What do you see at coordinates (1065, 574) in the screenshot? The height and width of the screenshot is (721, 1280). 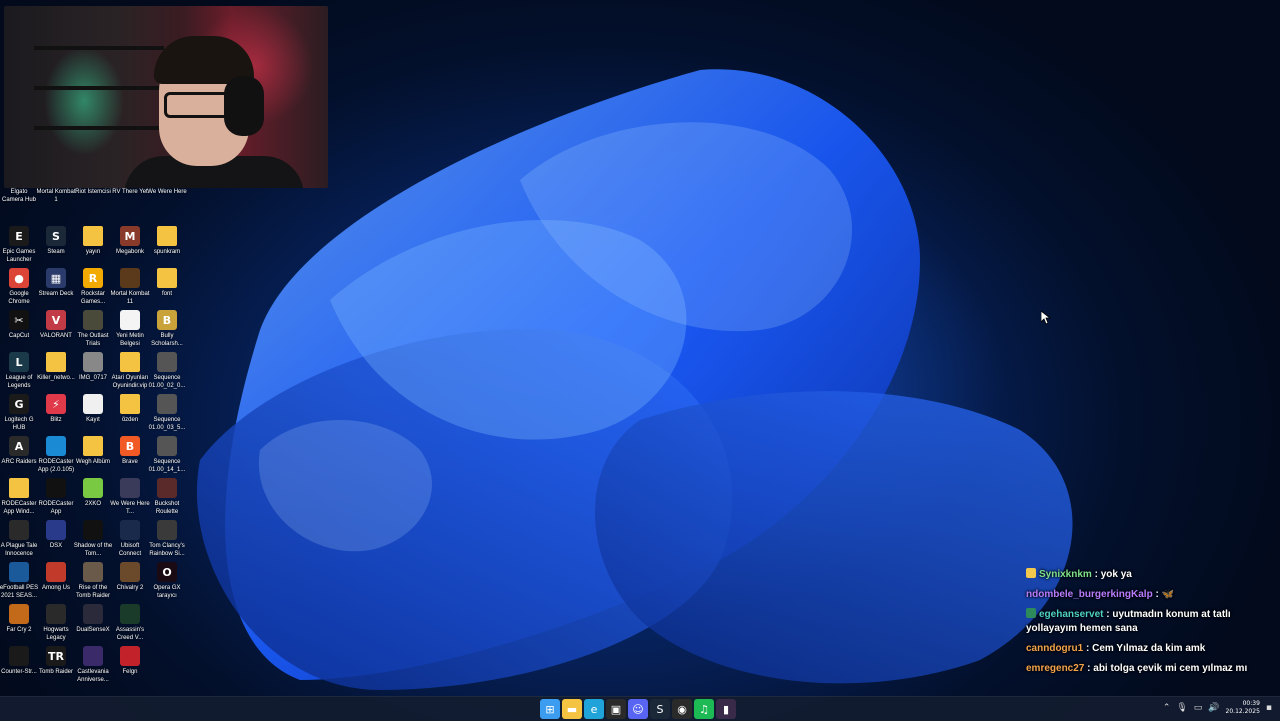 I see `chat-username: Synixknkm` at bounding box center [1065, 574].